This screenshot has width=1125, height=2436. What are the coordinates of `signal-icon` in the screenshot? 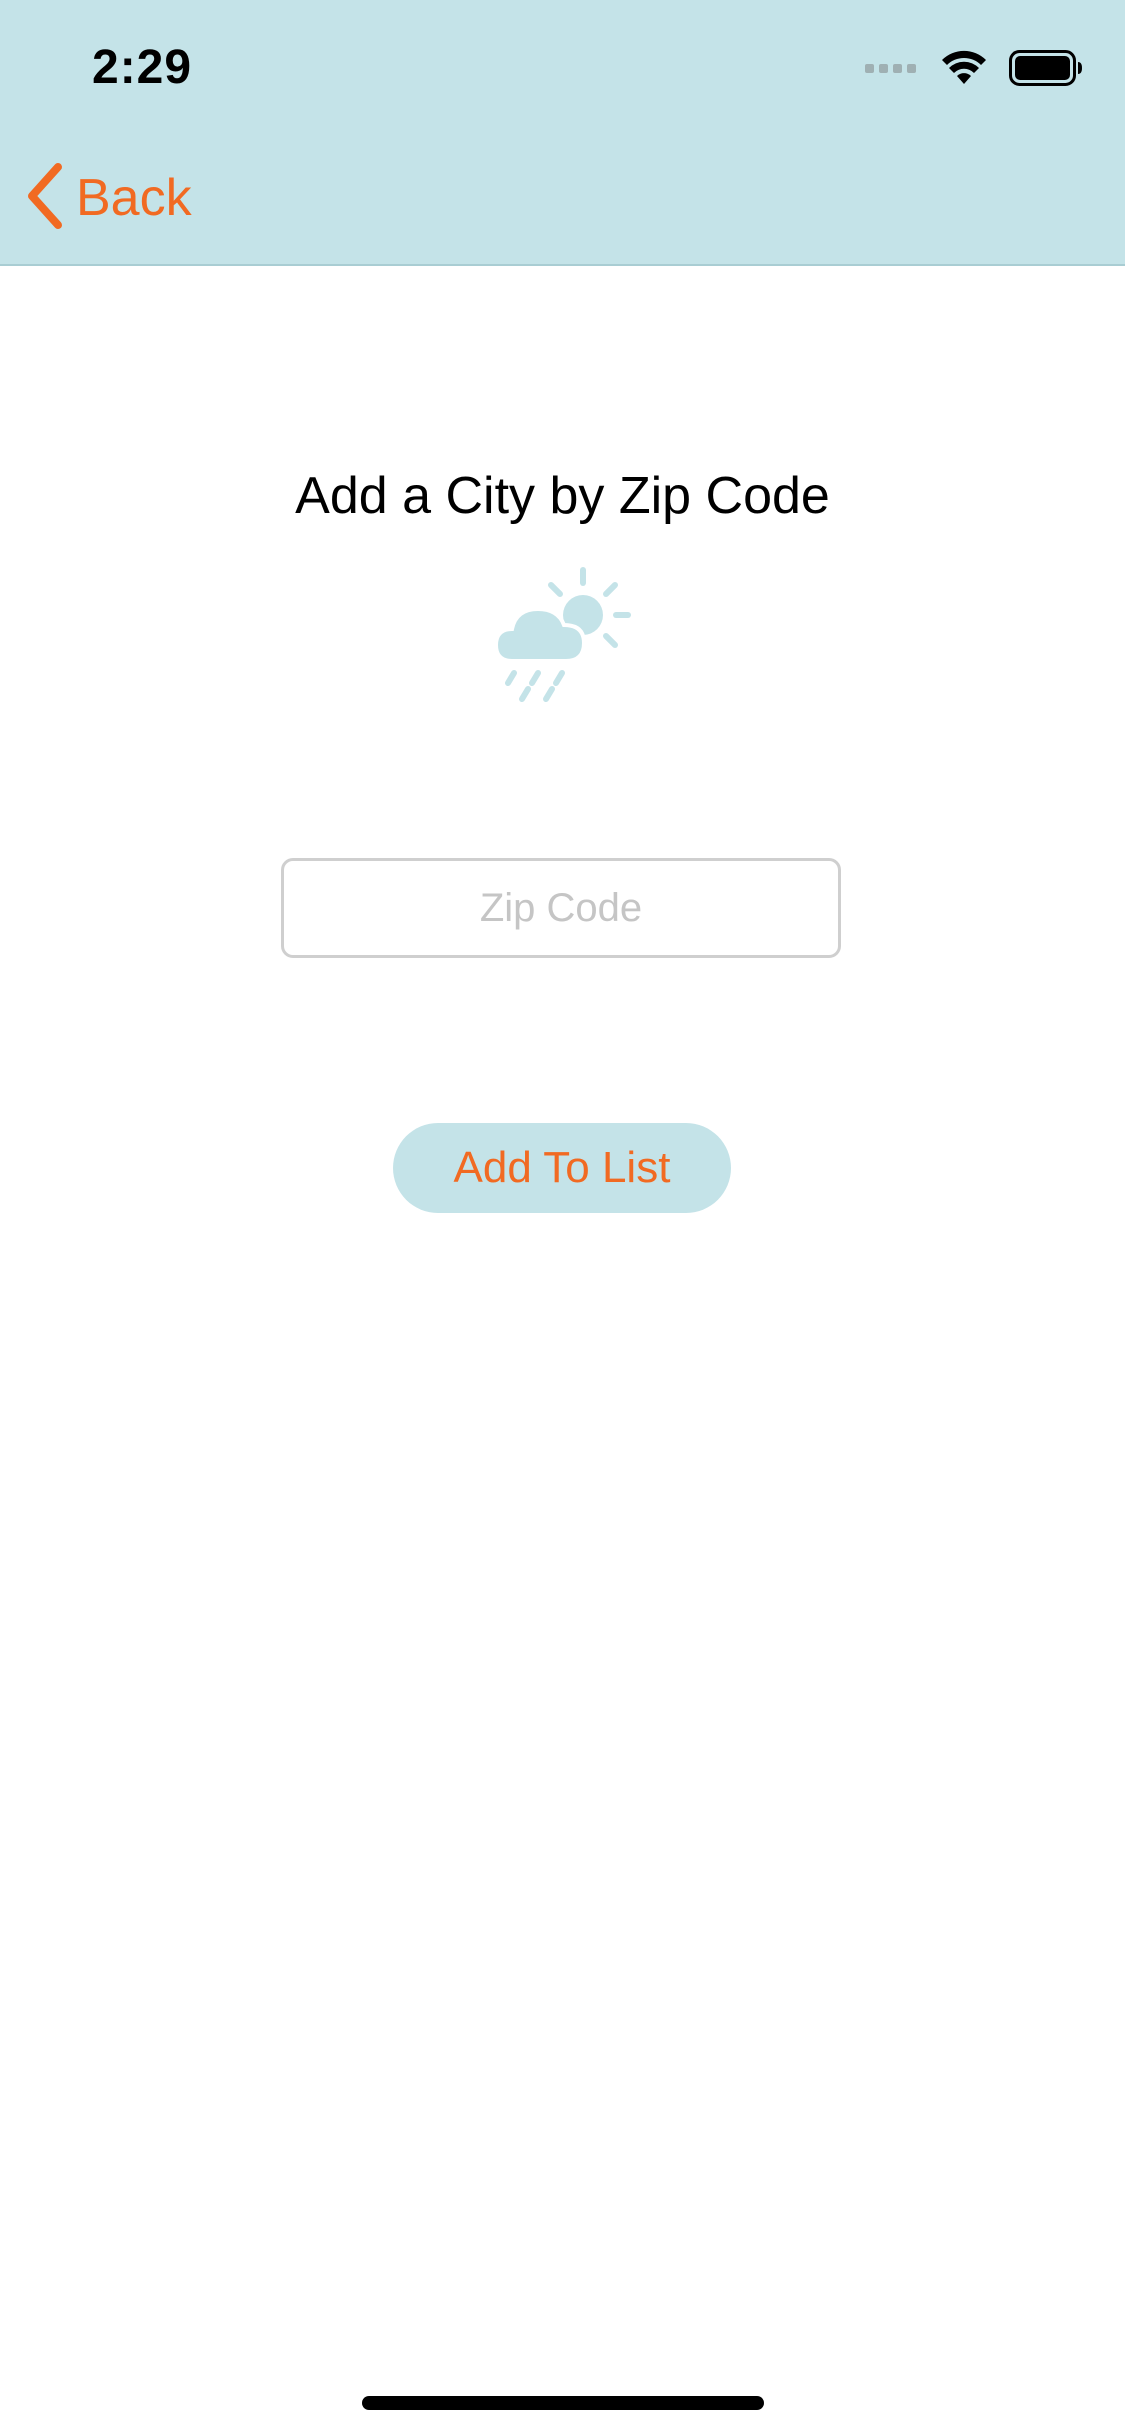 It's located at (892, 70).